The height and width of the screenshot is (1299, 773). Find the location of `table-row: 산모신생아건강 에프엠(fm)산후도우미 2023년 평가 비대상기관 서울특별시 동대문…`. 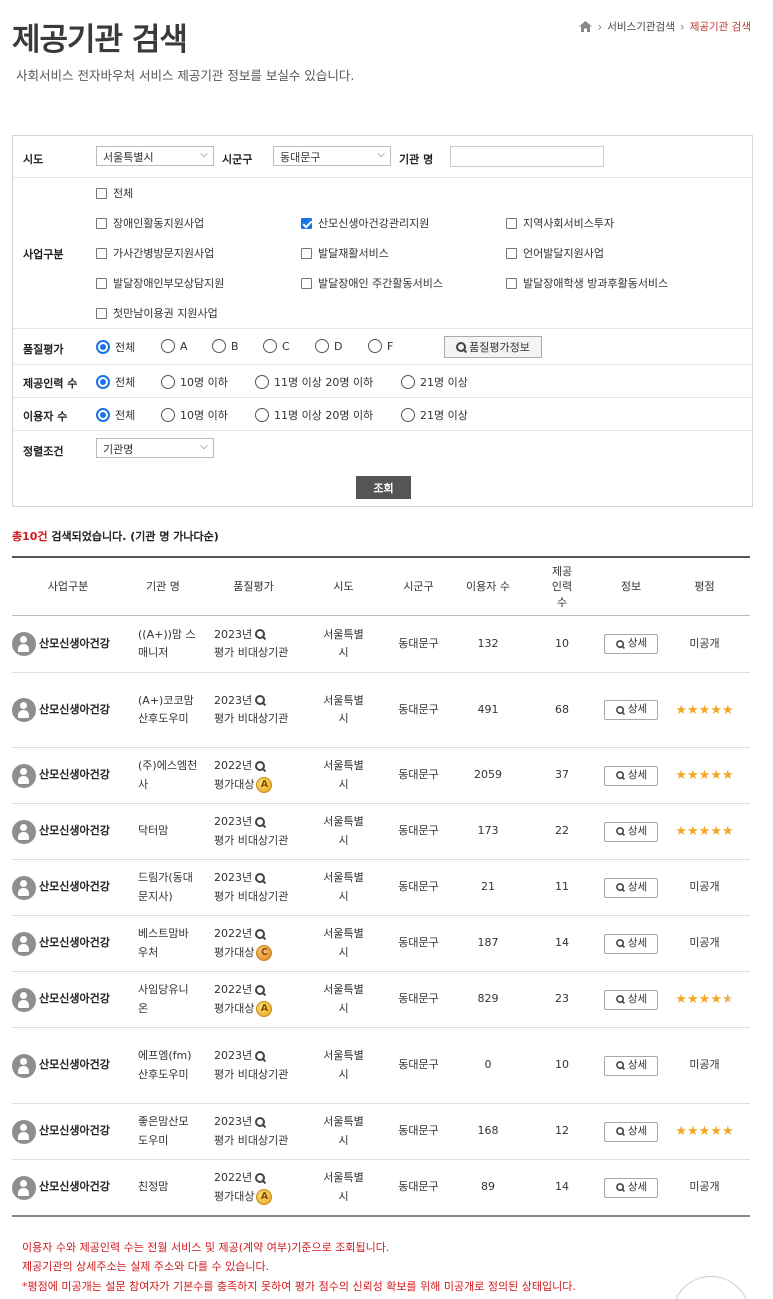

table-row: 산모신생아건강 에프엠(fm)산후도우미 2023년 평가 비대상기관 서울특별시 동대문… is located at coordinates (381, 1066).